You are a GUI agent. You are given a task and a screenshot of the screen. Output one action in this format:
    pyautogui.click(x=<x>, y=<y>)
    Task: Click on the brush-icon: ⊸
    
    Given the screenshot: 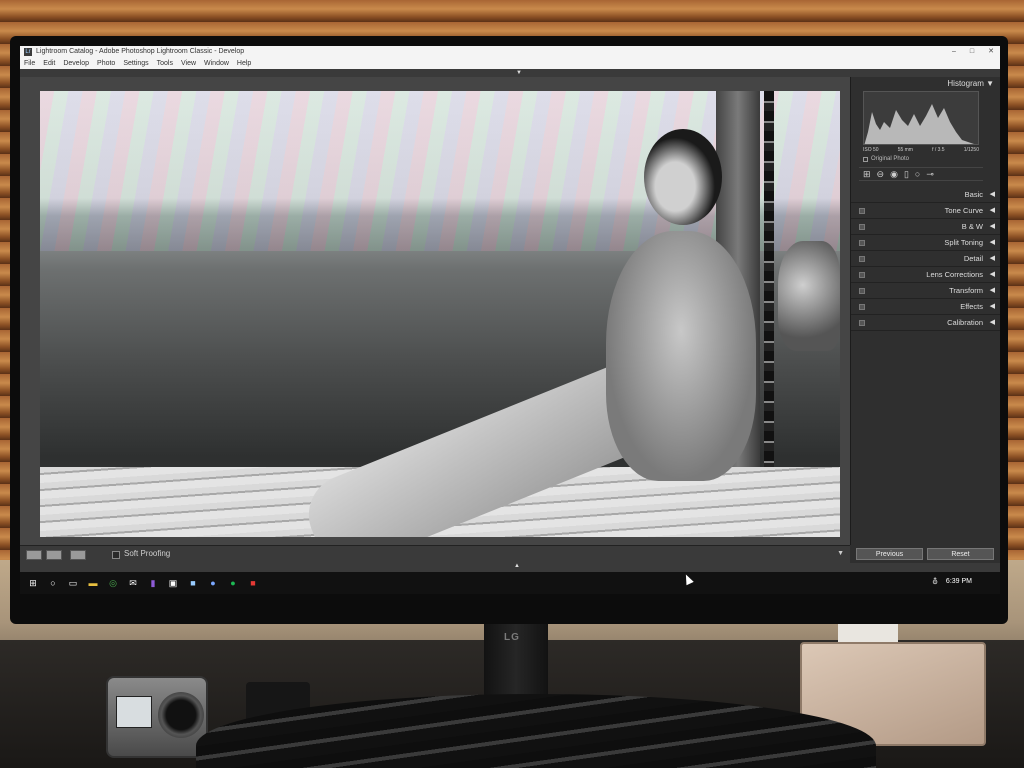 What is the action you would take?
    pyautogui.click(x=930, y=174)
    